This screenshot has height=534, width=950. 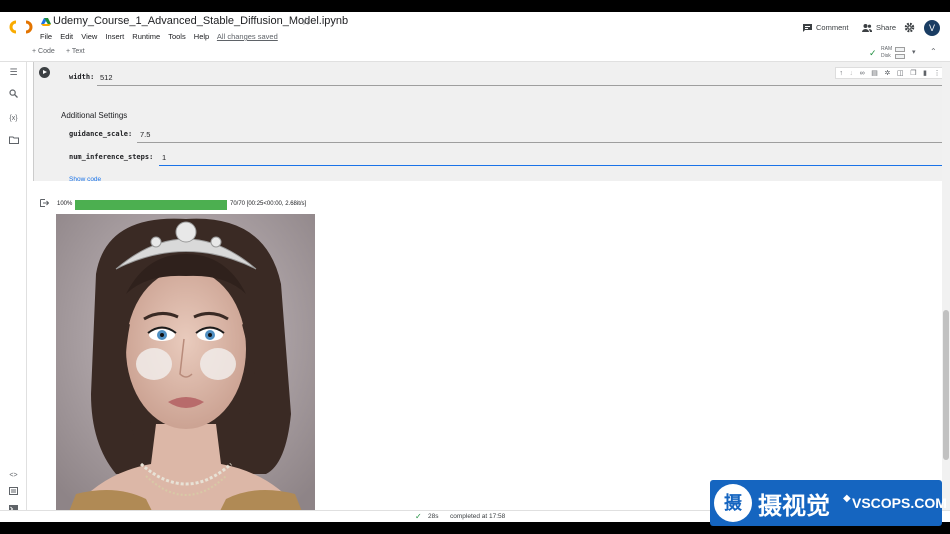 I want to click on section-title: Additional Settings, so click(x=94, y=115).